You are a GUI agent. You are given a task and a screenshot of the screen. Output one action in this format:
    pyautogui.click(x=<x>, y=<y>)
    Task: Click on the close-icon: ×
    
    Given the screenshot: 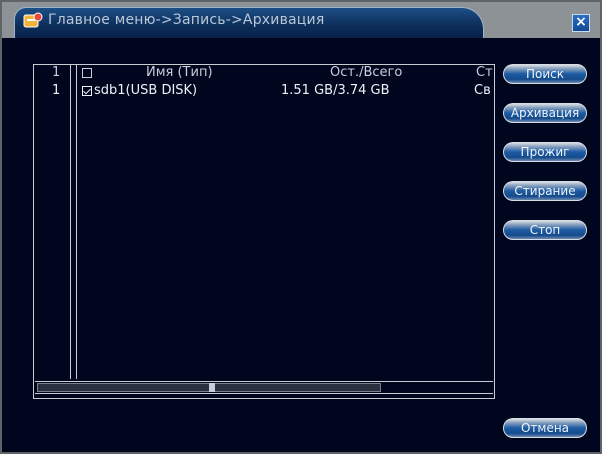 What is the action you would take?
    pyautogui.click(x=581, y=23)
    